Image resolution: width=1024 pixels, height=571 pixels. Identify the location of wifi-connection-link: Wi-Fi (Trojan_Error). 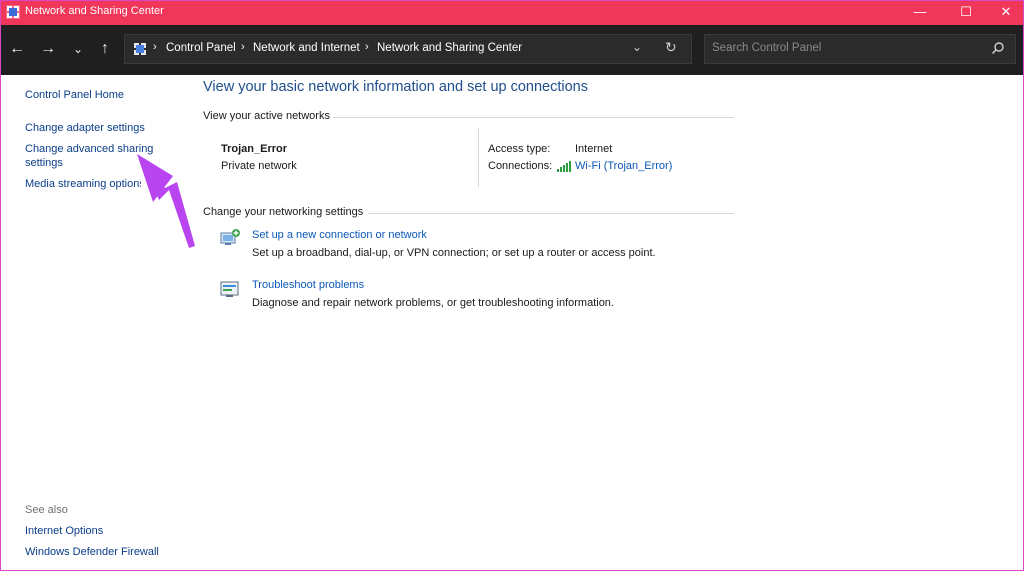
(623, 166).